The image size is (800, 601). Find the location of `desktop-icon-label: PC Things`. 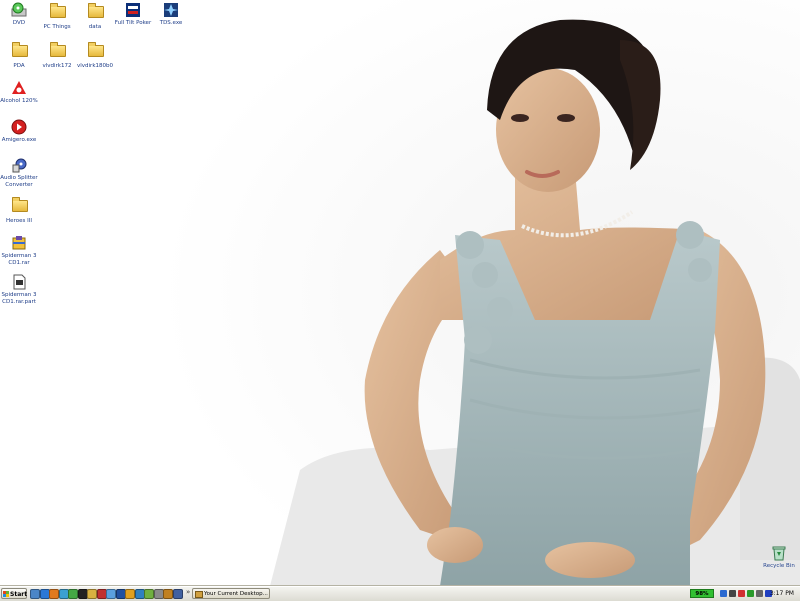

desktop-icon-label: PC Things is located at coordinates (57, 27).